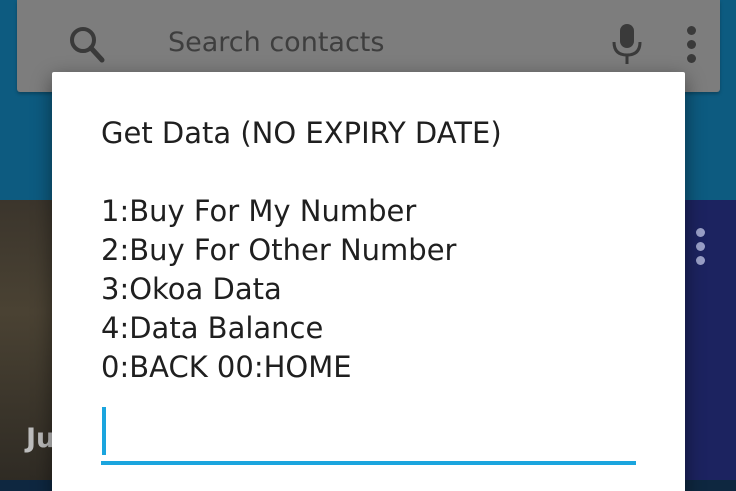 The image size is (736, 491). Describe the element at coordinates (279, 250) in the screenshot. I see `menu-option: 2:Buy For Other Number` at that location.